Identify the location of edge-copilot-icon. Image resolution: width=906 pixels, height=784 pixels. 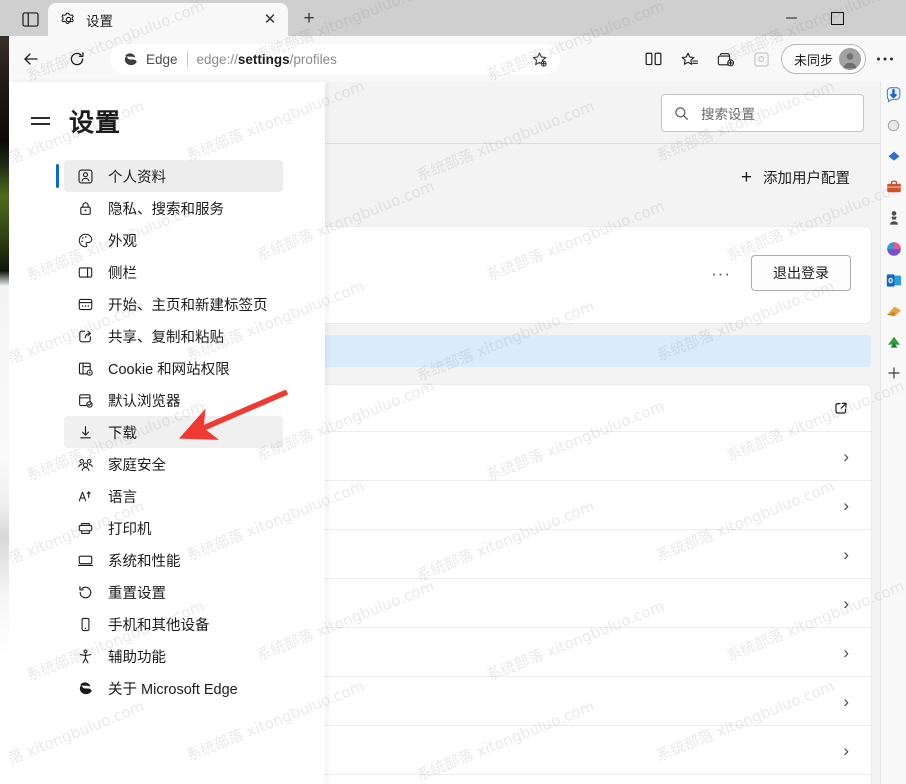
(894, 94).